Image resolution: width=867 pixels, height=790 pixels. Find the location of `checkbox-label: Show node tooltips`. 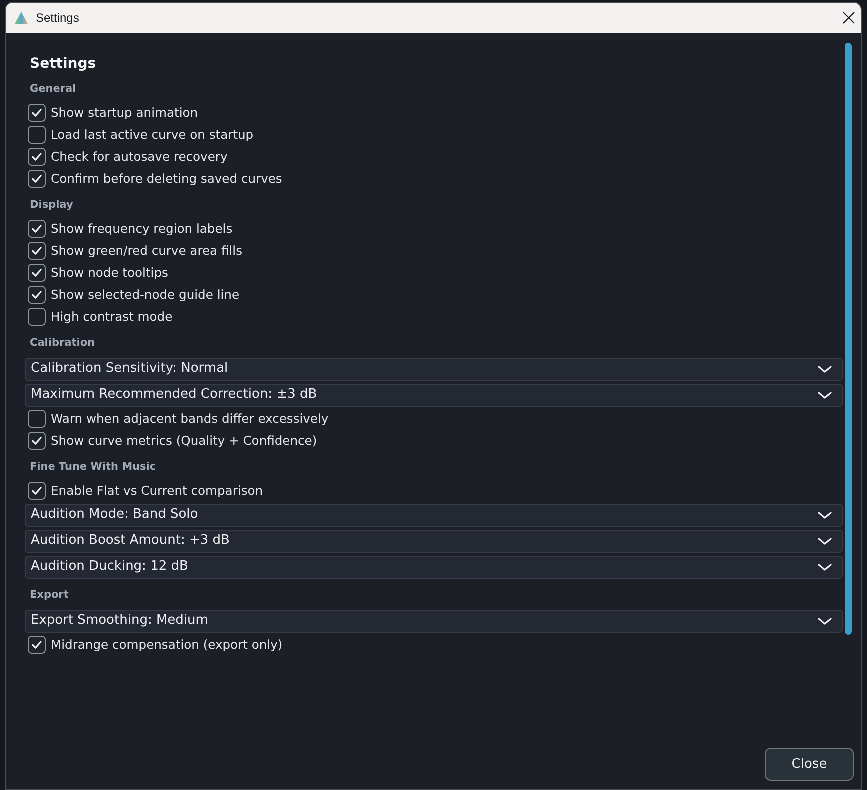

checkbox-label: Show node tooltips is located at coordinates (109, 273).